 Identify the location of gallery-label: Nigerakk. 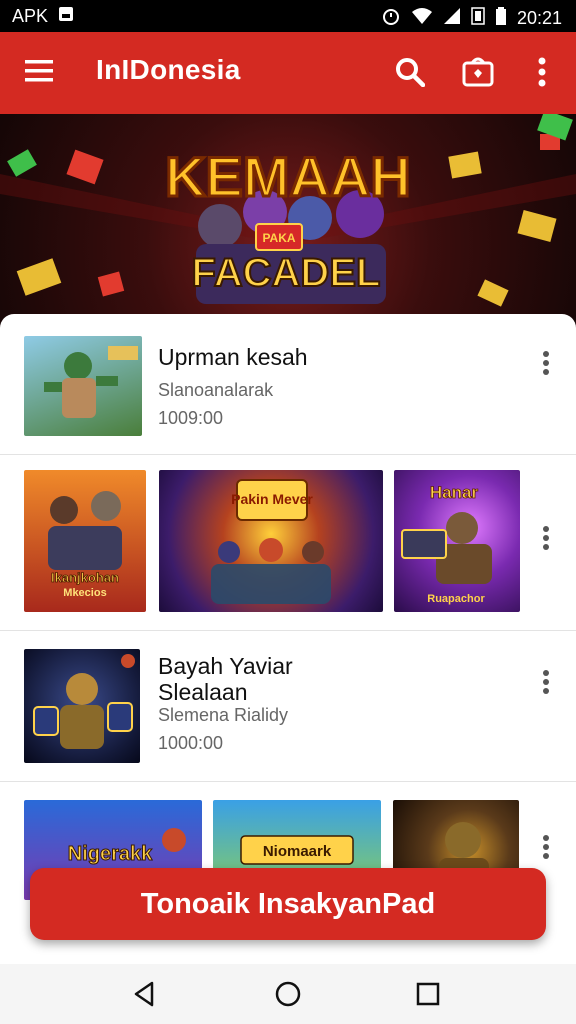
(110, 854).